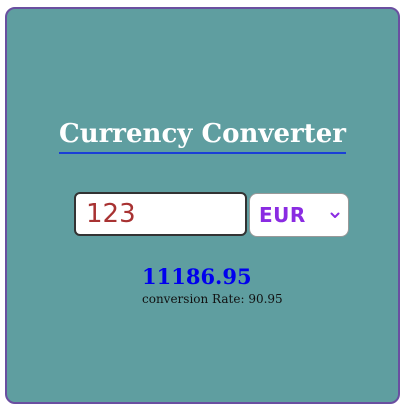 The width and height of the screenshot is (407, 412). I want to click on converted-amount: 11186.95, so click(197, 276).